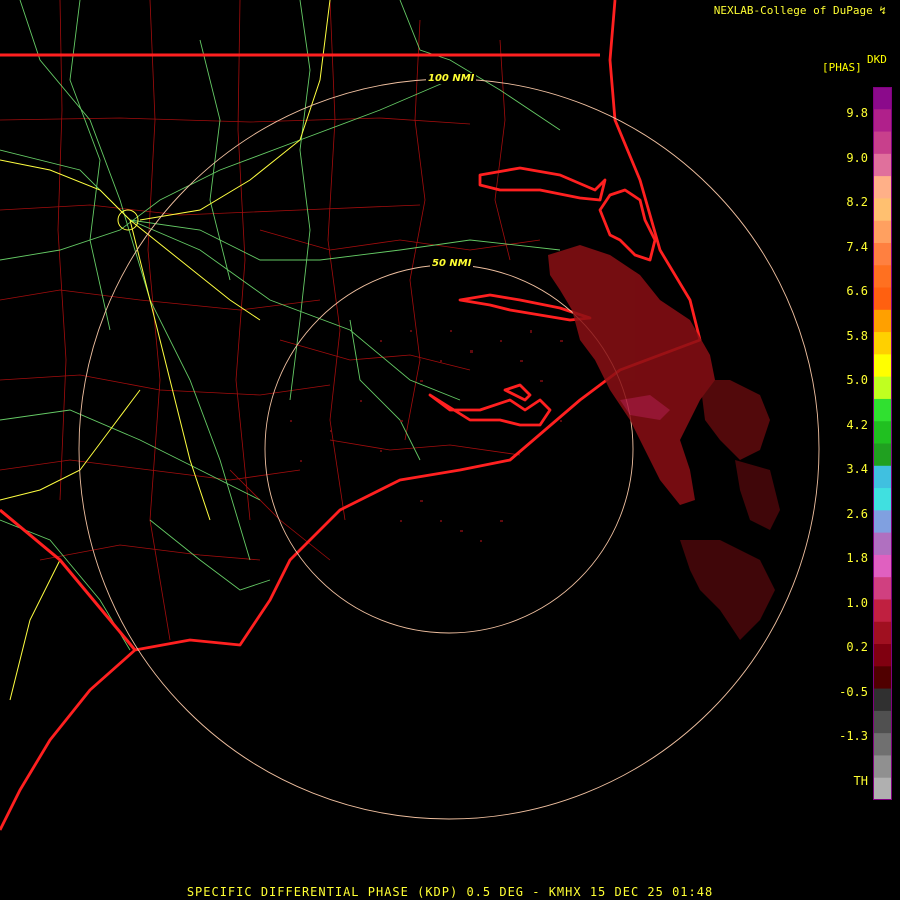 This screenshot has width=900, height=900. Describe the element at coordinates (857, 113) in the screenshot. I see `scale-tick-label: 9.8` at that location.